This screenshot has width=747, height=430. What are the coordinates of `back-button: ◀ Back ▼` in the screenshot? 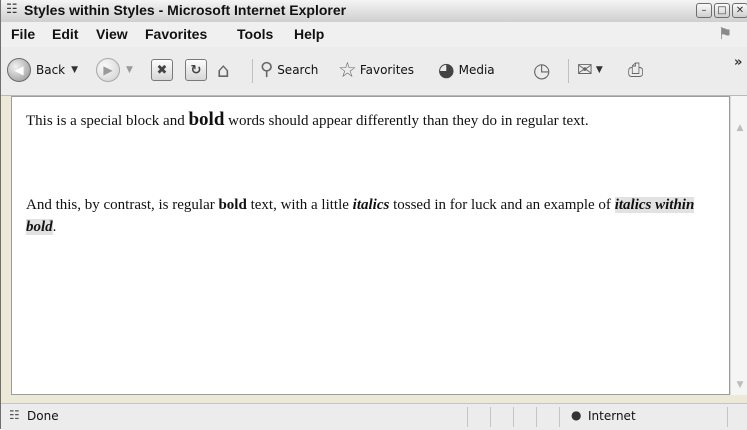 It's located at (42, 70).